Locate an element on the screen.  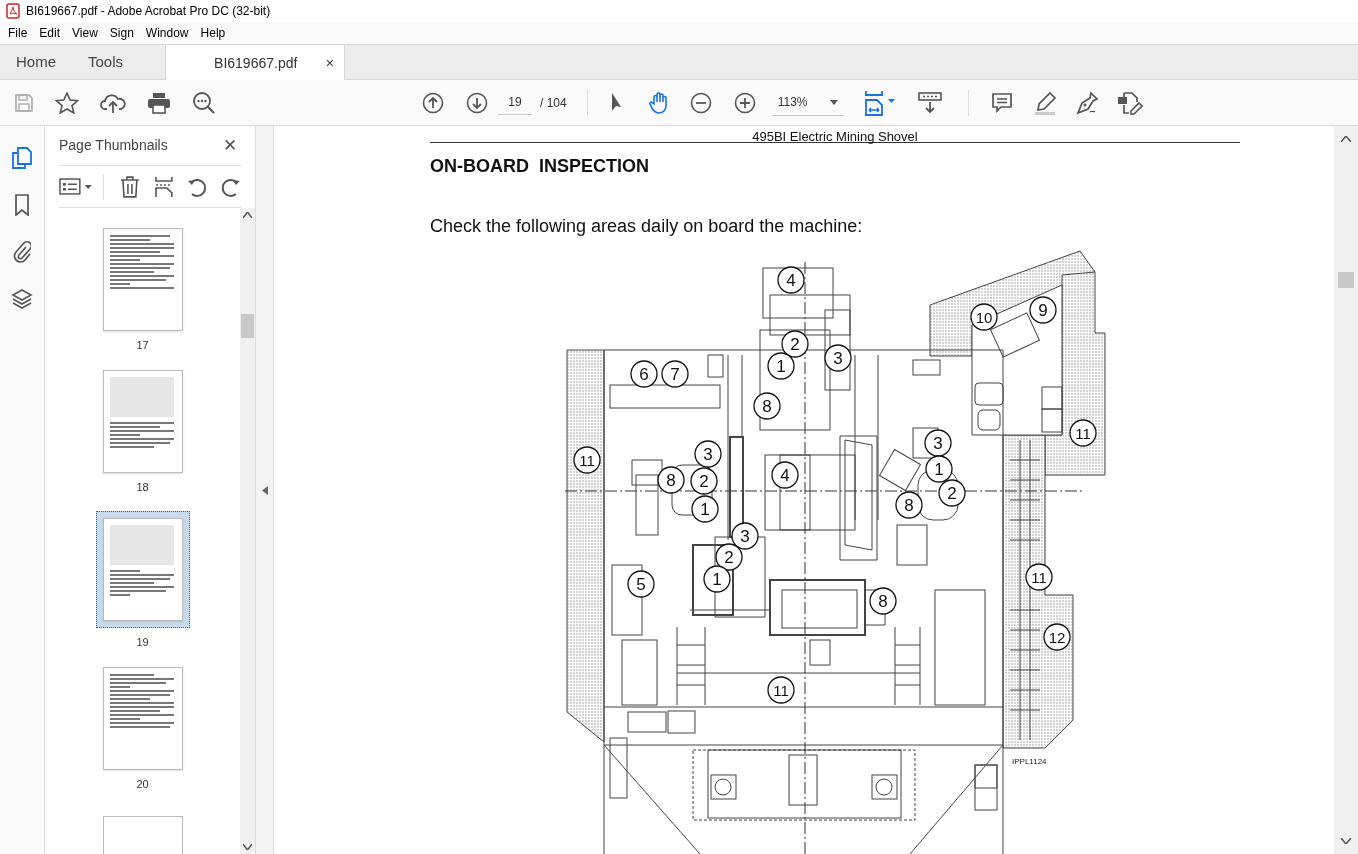
menu-item: View is located at coordinates (85, 33).